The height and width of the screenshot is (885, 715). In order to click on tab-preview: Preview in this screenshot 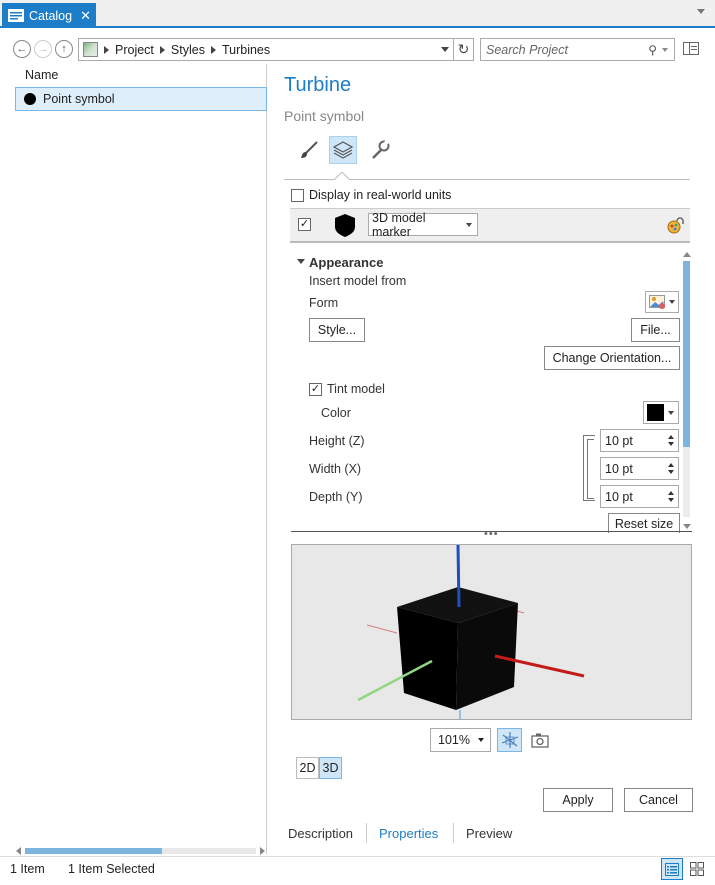, I will do `click(489, 833)`.